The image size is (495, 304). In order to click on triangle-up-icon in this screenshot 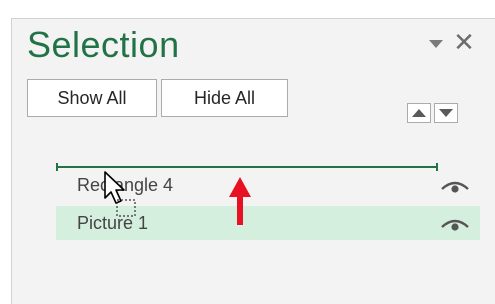, I will do `click(419, 113)`.